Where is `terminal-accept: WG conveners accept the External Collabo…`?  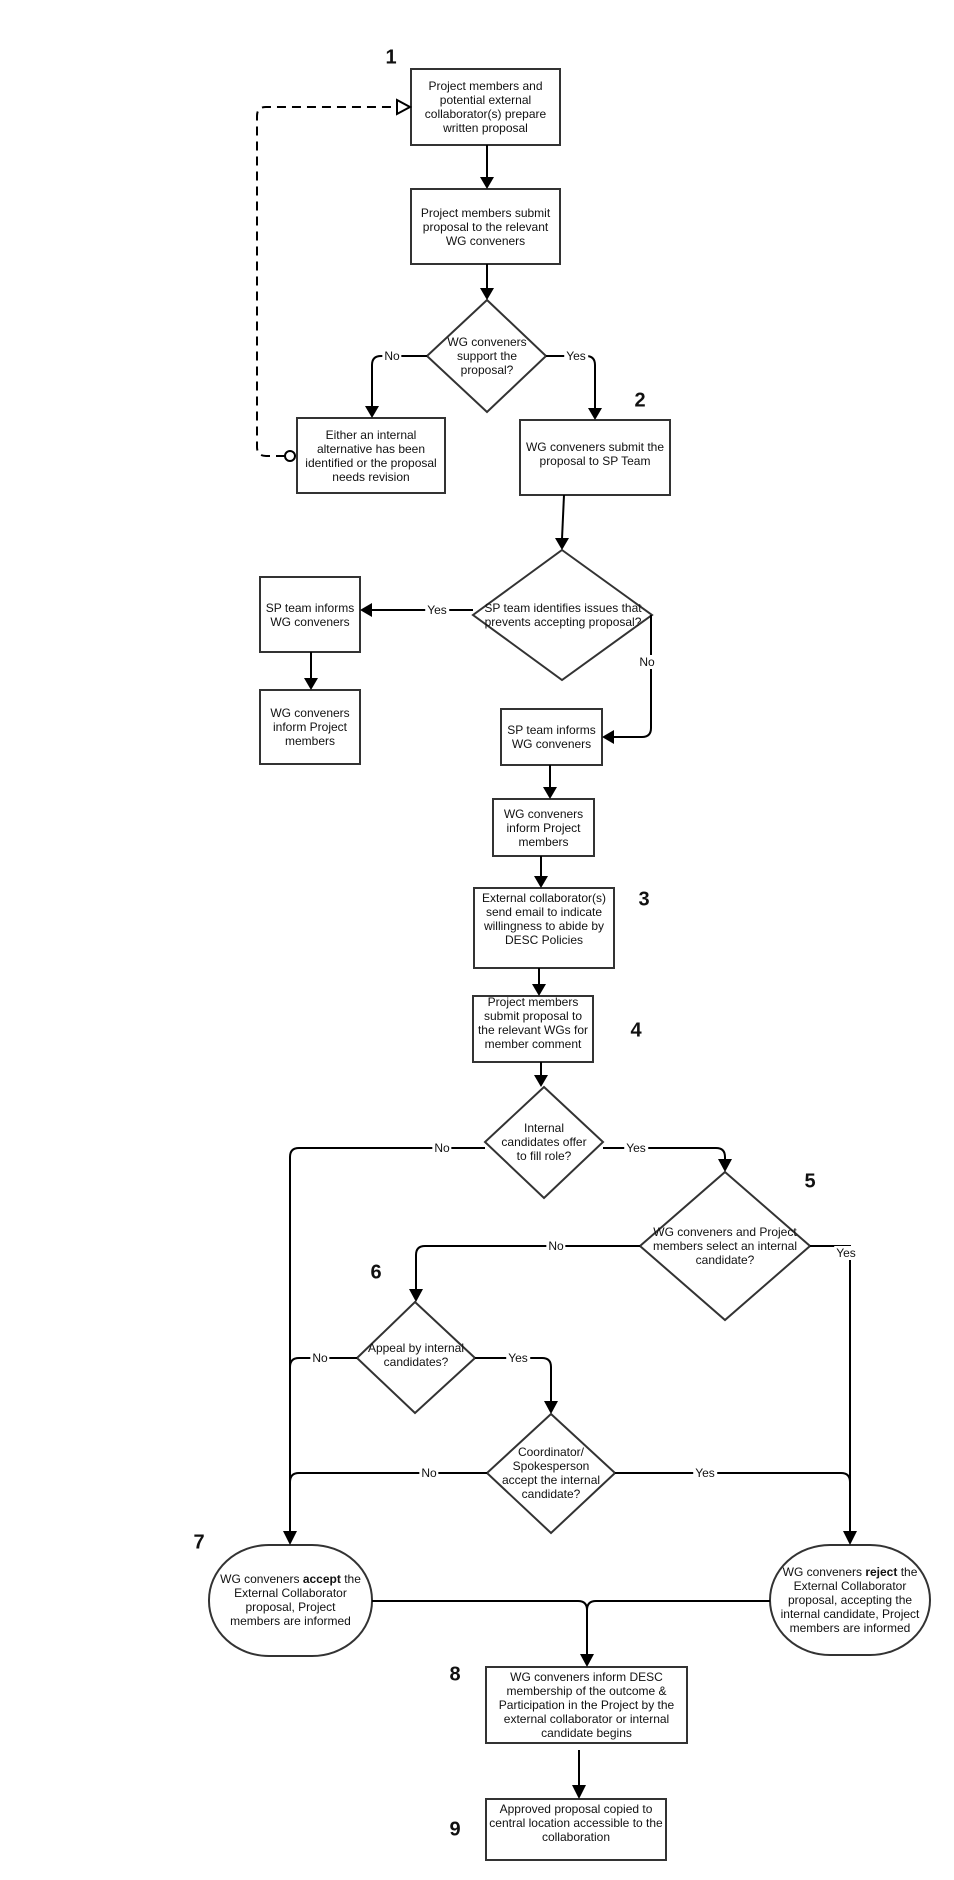 terminal-accept: WG conveners accept the External Collabo… is located at coordinates (290, 1600).